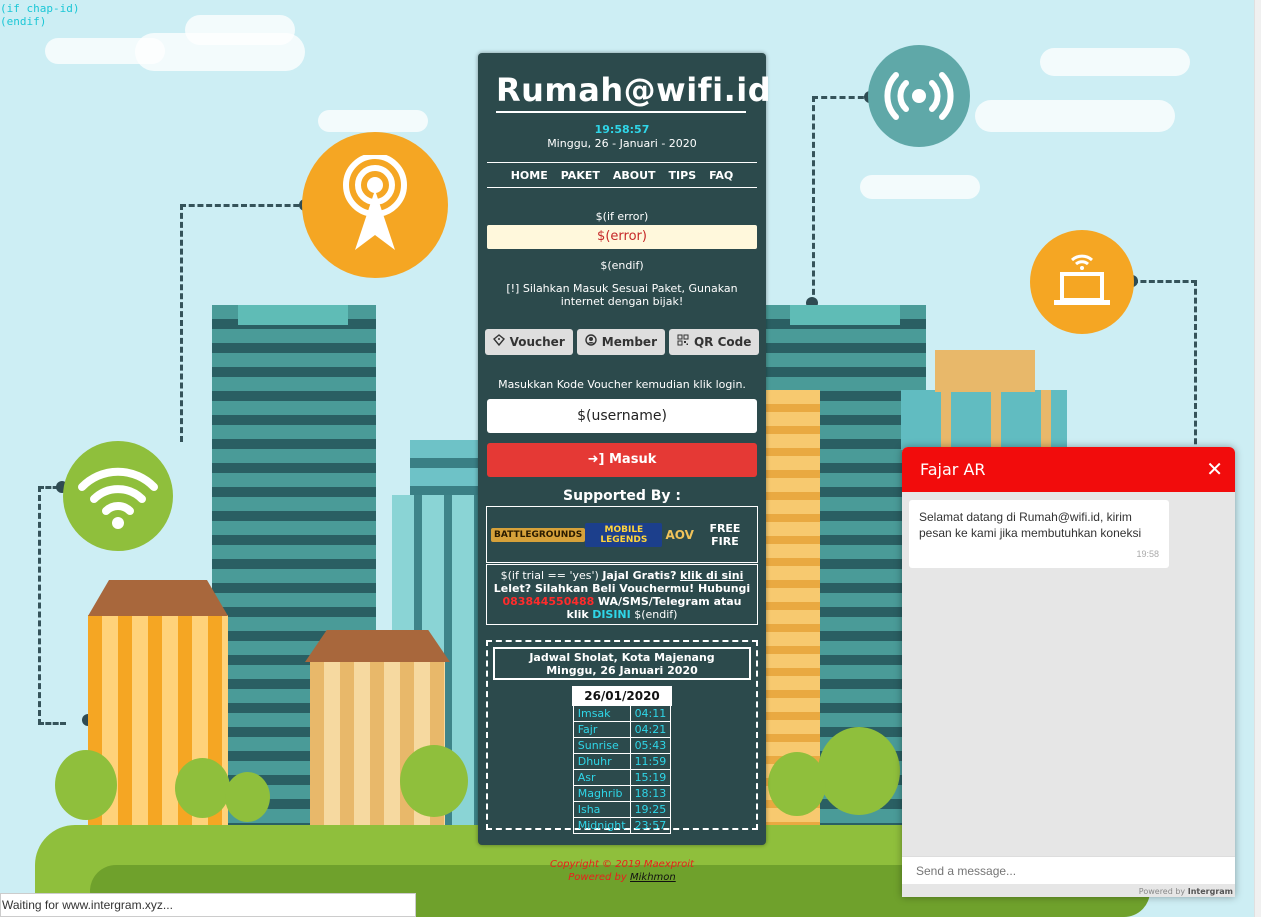 The height and width of the screenshot is (917, 1261). I want to click on table-row: Fajr 04:21, so click(622, 729).